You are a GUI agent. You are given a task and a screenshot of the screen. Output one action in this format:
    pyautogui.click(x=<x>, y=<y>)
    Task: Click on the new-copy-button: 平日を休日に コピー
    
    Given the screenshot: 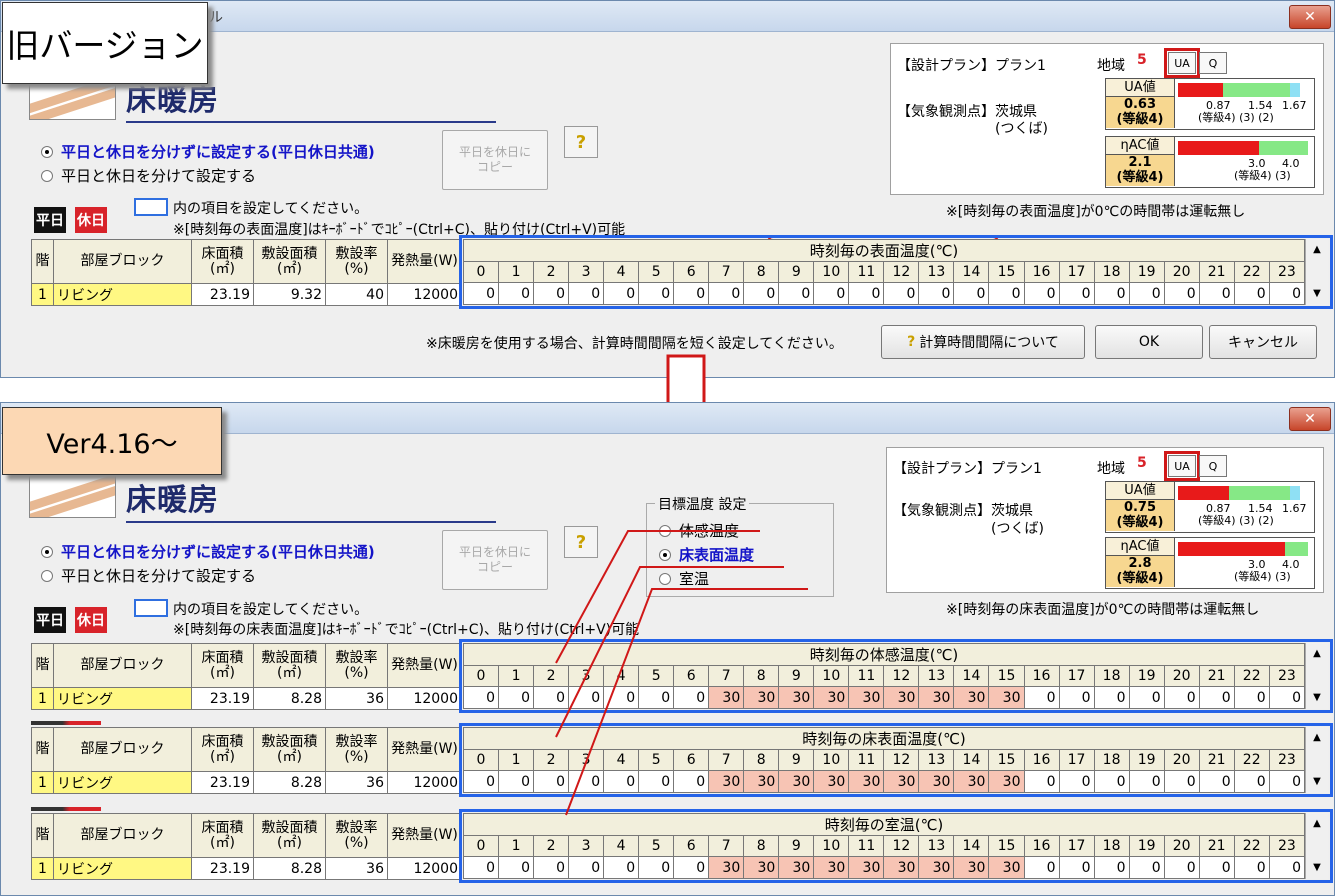 What is the action you would take?
    pyautogui.click(x=495, y=560)
    